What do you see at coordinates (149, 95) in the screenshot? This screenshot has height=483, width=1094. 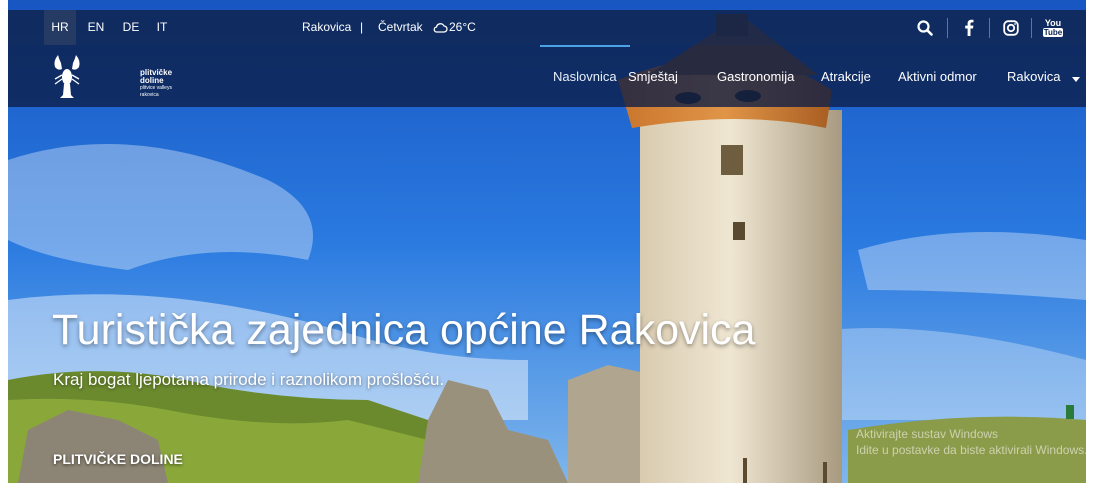 I see `logo-line-4: rakovica` at bounding box center [149, 95].